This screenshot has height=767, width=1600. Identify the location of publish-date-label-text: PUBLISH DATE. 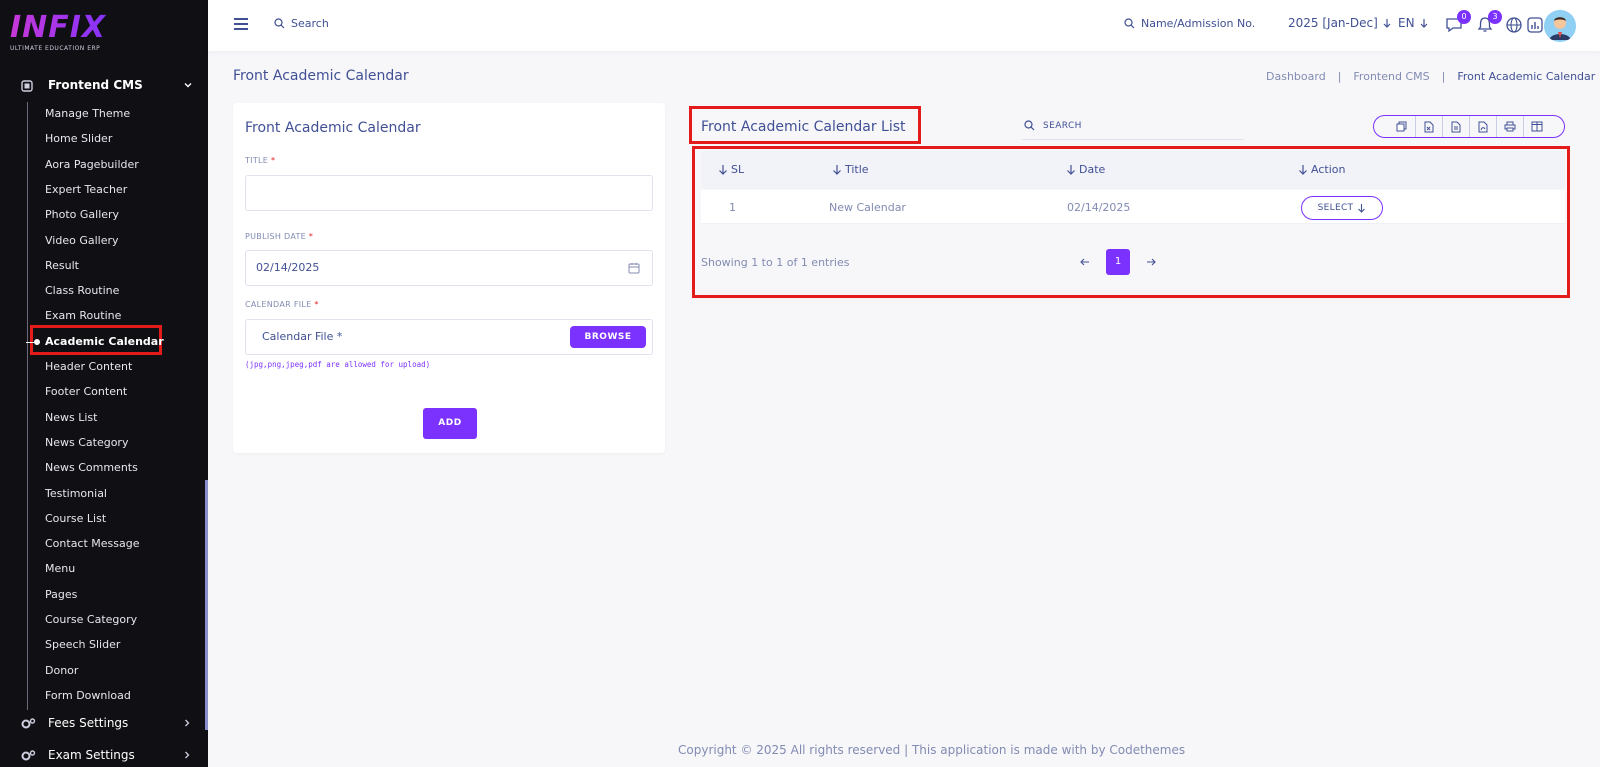
(276, 236).